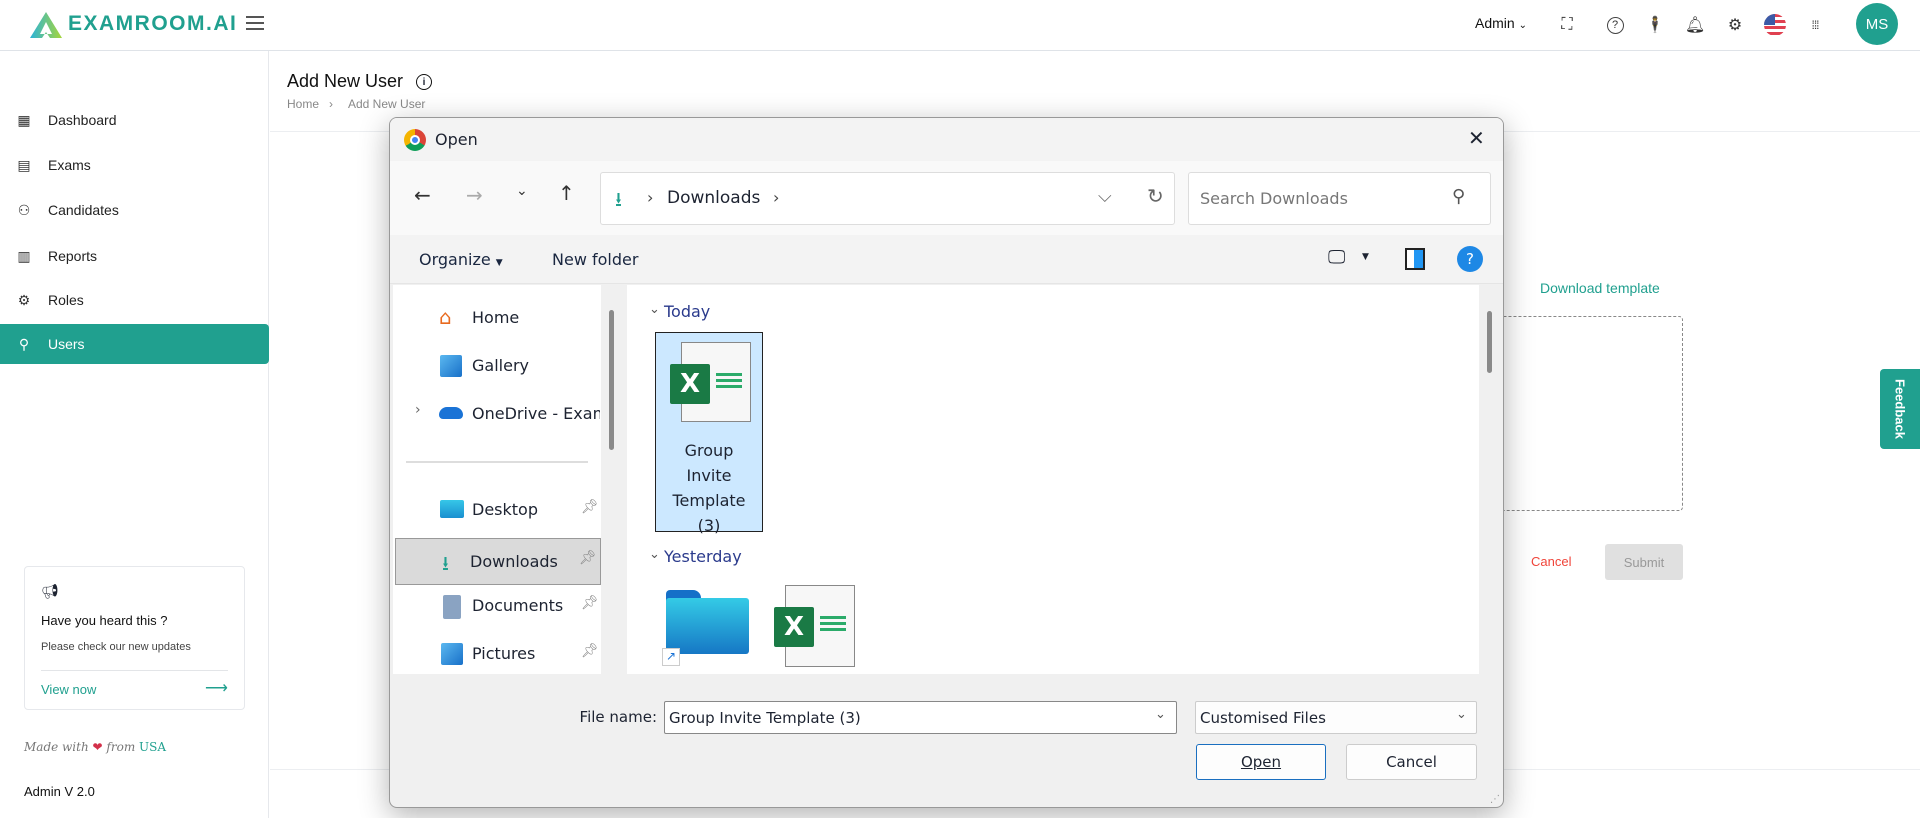 This screenshot has height=818, width=1920. Describe the element at coordinates (46, 25) in the screenshot. I see `examroom-logo-icon` at that location.